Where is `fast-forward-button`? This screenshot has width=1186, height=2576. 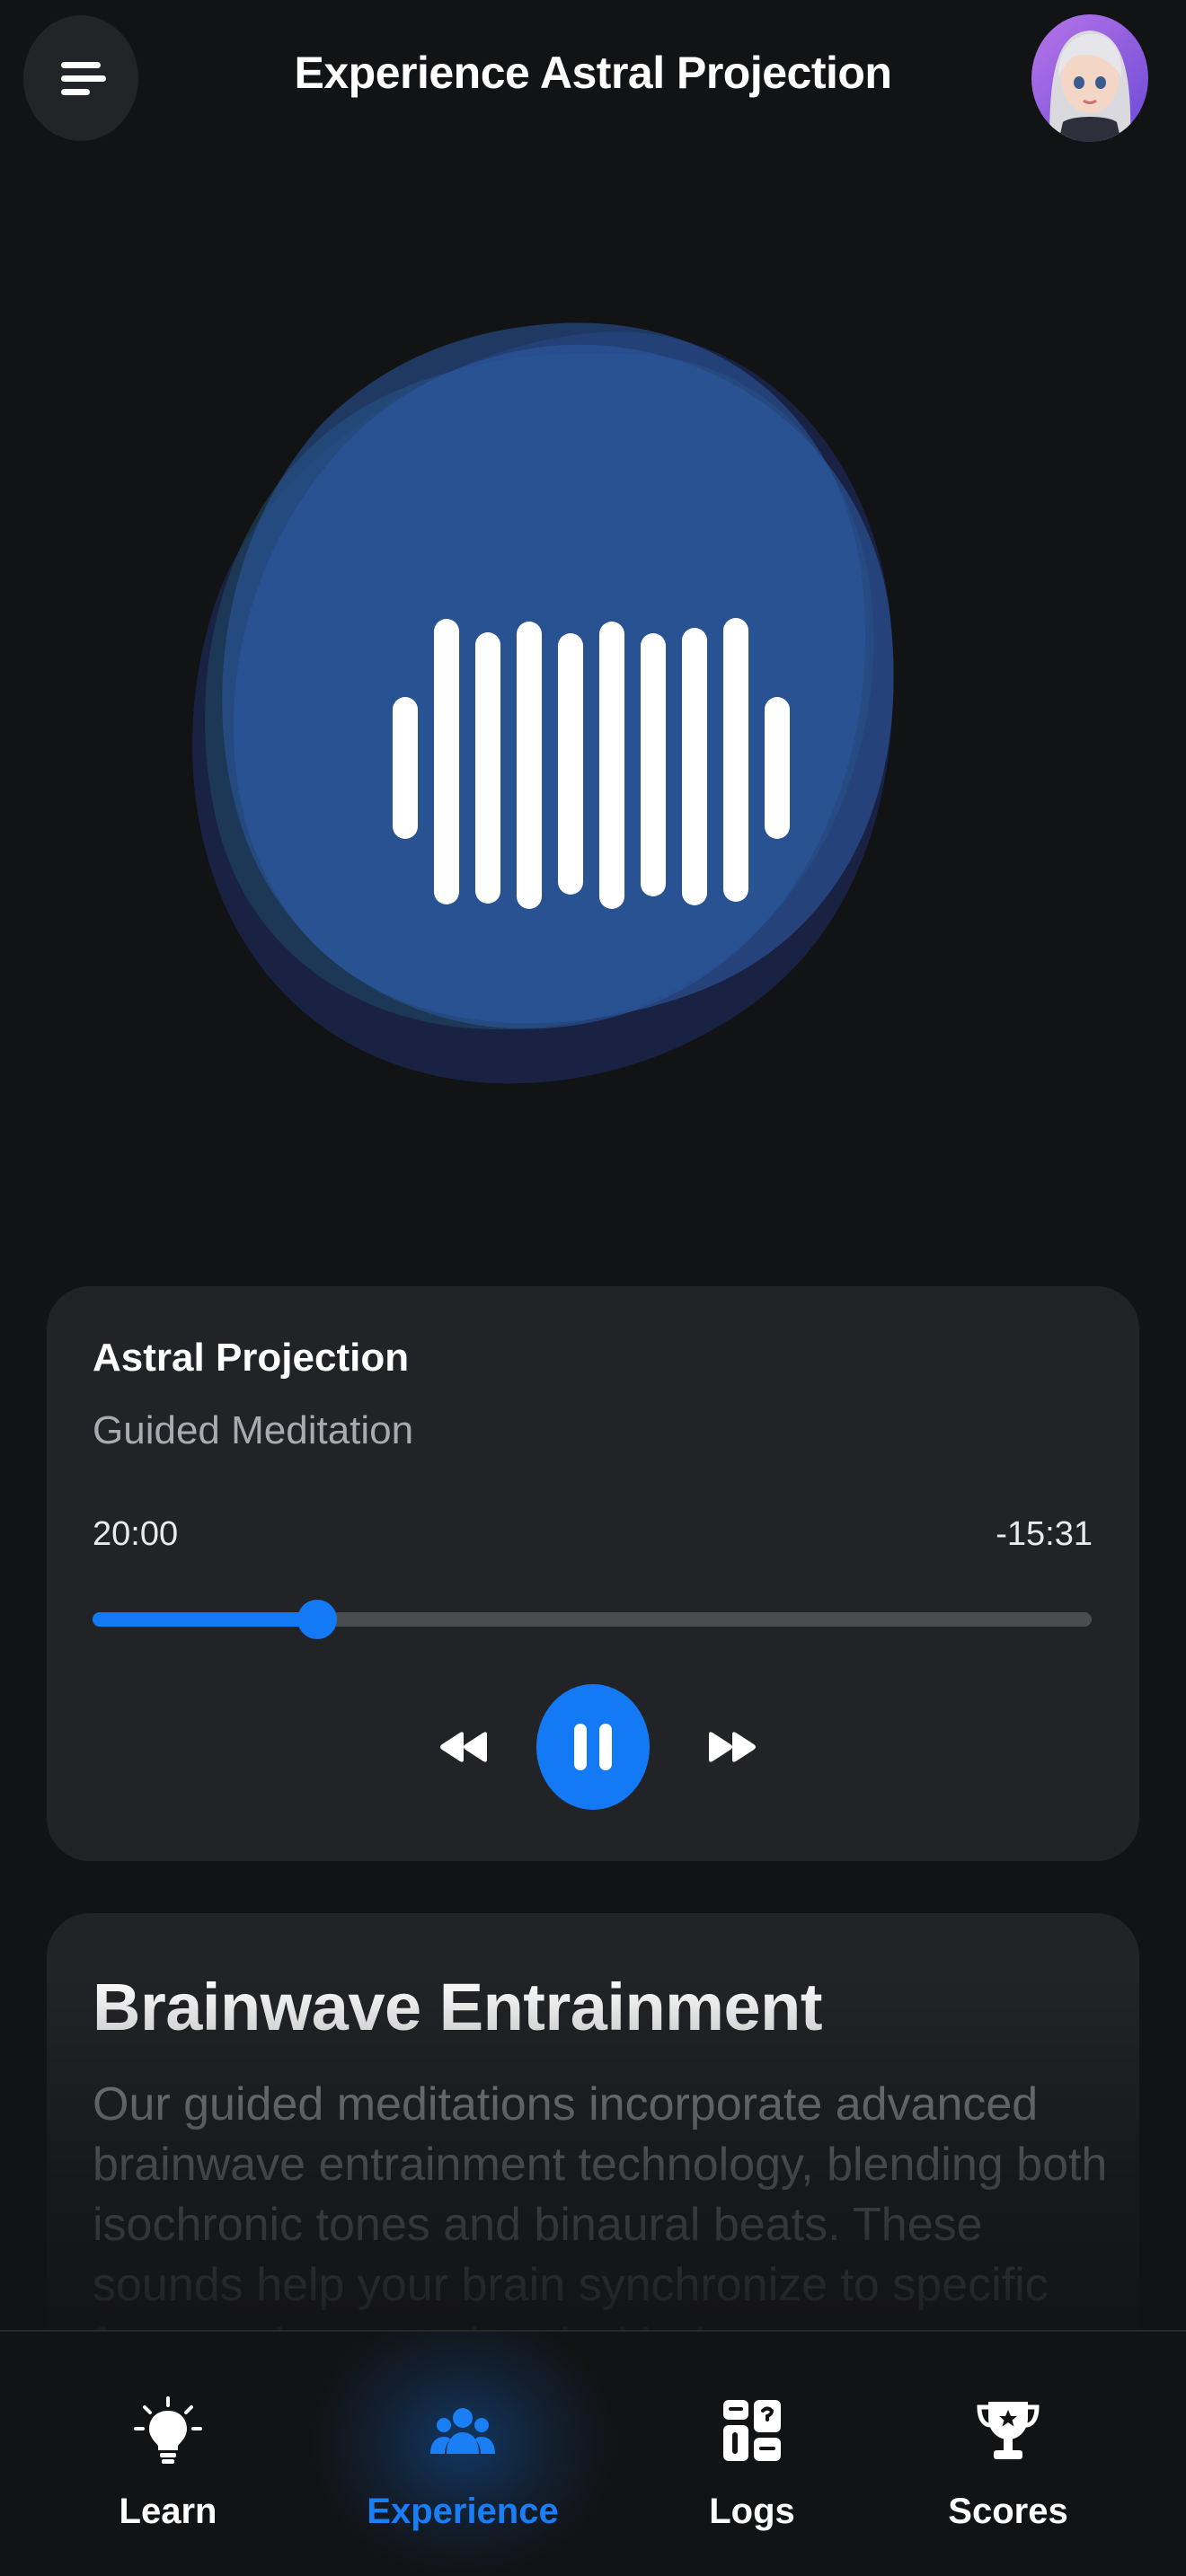 fast-forward-button is located at coordinates (732, 1747).